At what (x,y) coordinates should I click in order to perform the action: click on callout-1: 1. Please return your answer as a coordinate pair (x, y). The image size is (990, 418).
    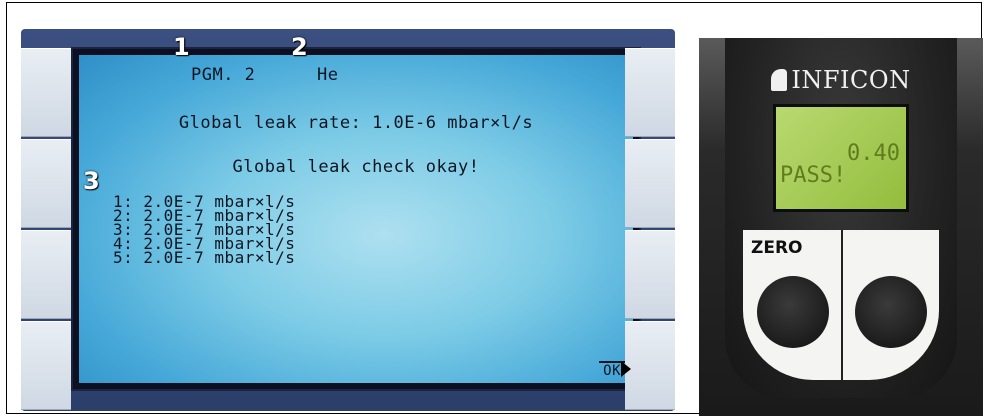
    Looking at the image, I should click on (181, 47).